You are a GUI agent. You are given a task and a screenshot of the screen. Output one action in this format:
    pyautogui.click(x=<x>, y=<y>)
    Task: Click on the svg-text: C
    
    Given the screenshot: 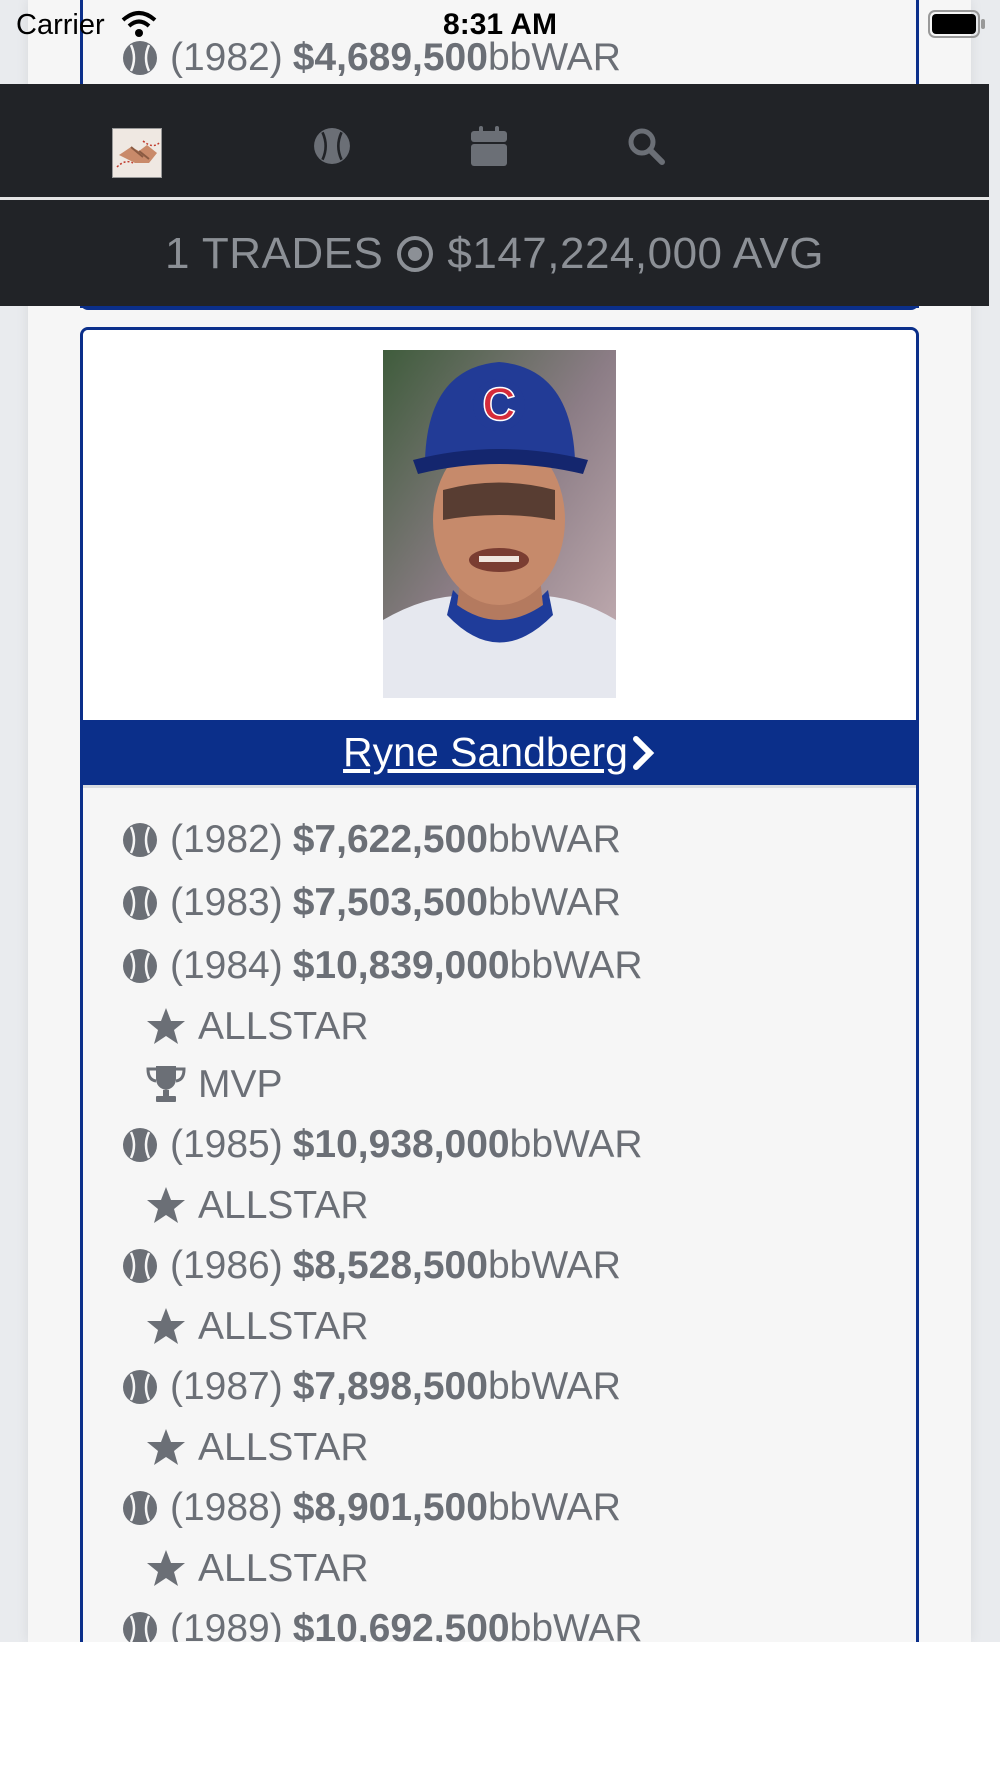 What is the action you would take?
    pyautogui.click(x=498, y=404)
    